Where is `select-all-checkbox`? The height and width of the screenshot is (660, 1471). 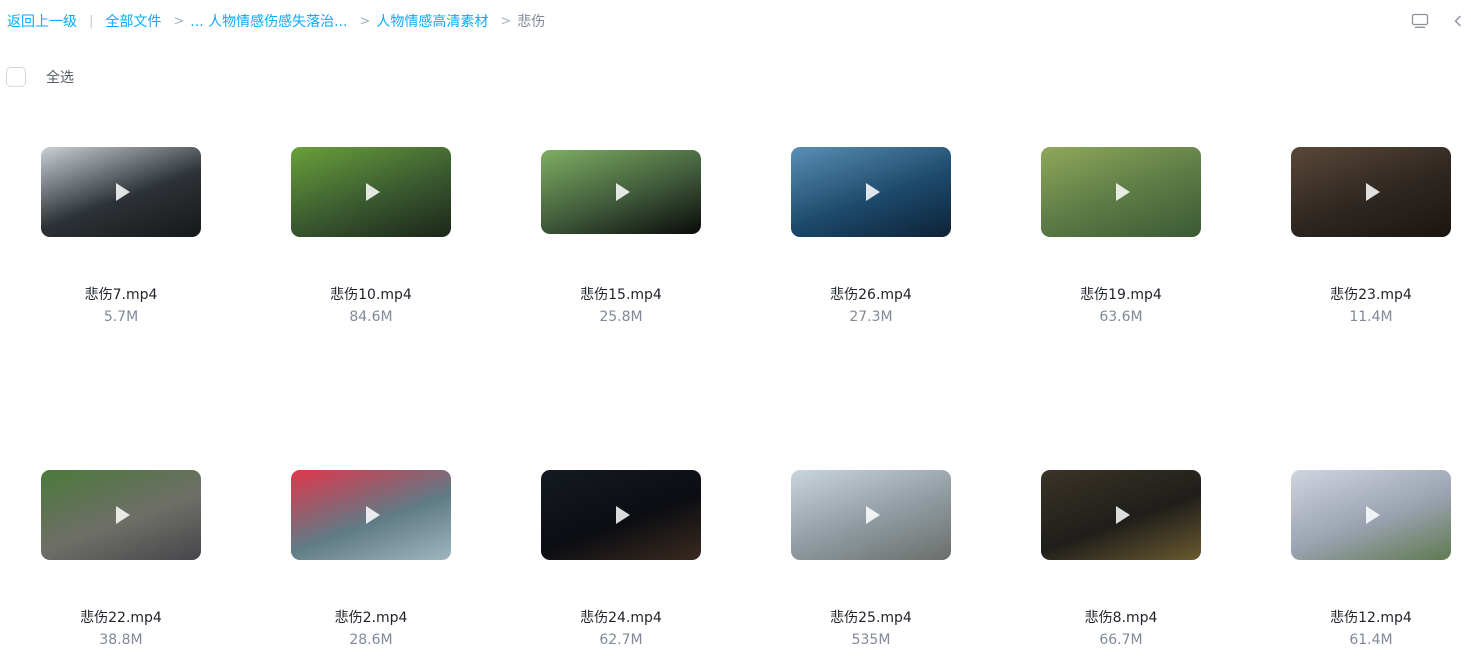
select-all-checkbox is located at coordinates (16, 77).